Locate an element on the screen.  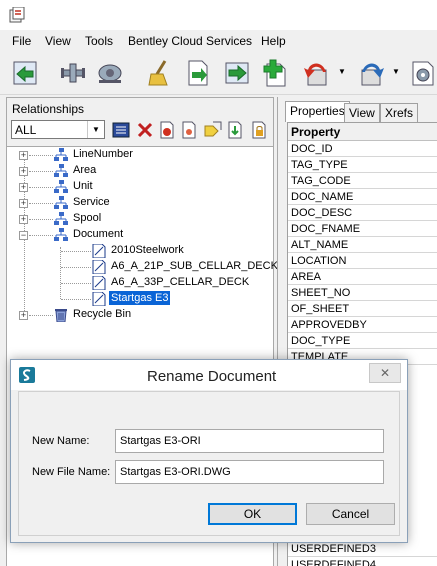
tag-icon is located at coordinates (213, 130).